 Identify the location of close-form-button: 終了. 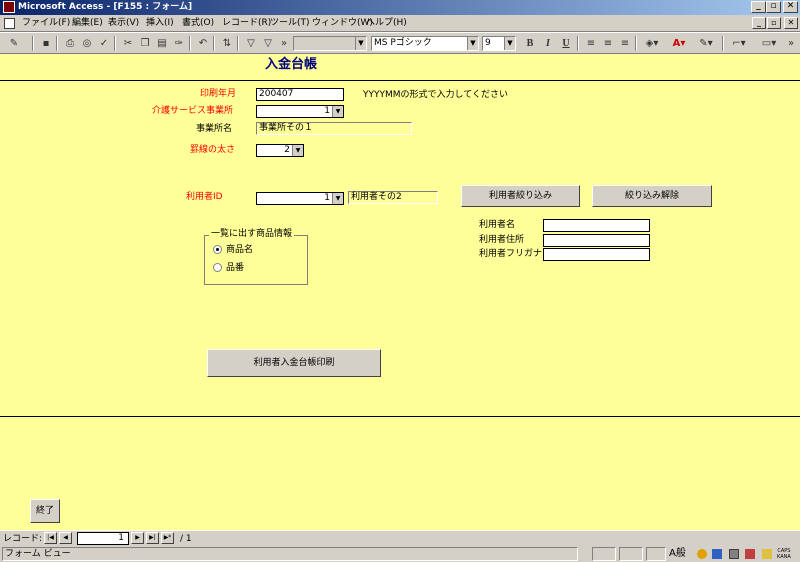
(45, 511).